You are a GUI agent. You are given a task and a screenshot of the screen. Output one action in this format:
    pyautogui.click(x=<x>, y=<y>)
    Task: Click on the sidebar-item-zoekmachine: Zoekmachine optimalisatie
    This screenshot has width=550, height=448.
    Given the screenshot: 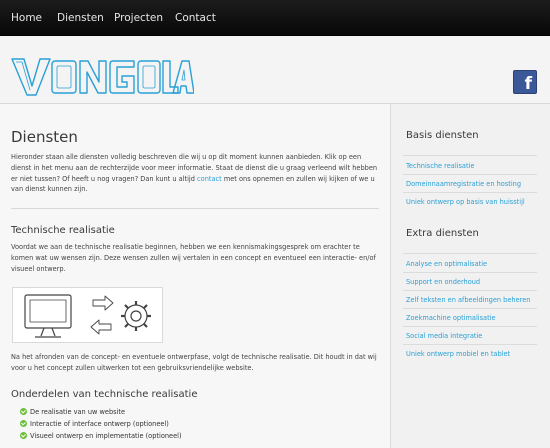 What is the action you would take?
    pyautogui.click(x=451, y=318)
    